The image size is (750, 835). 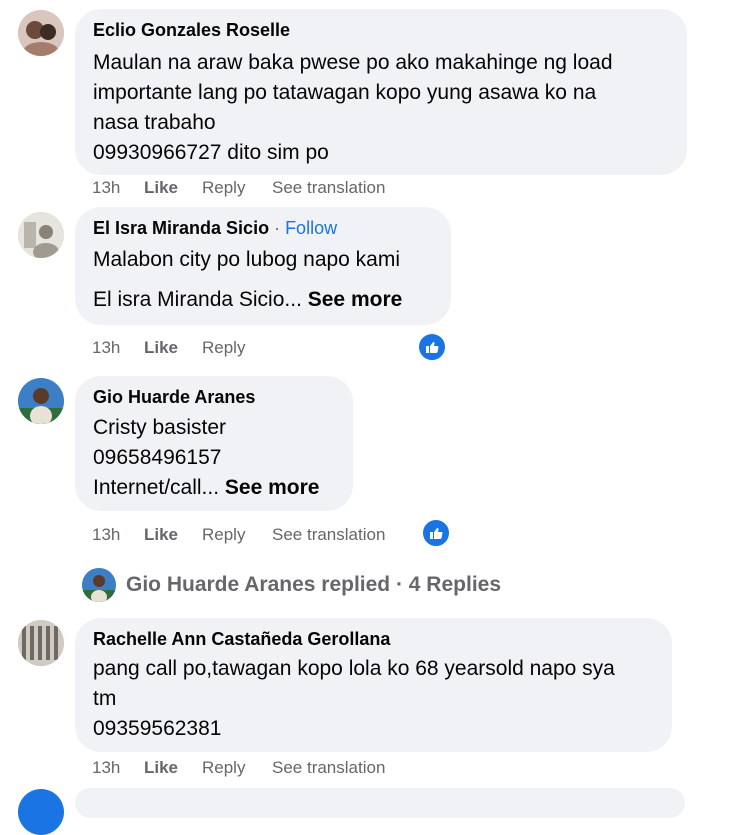 I want to click on comment-line: tm, so click(x=105, y=698).